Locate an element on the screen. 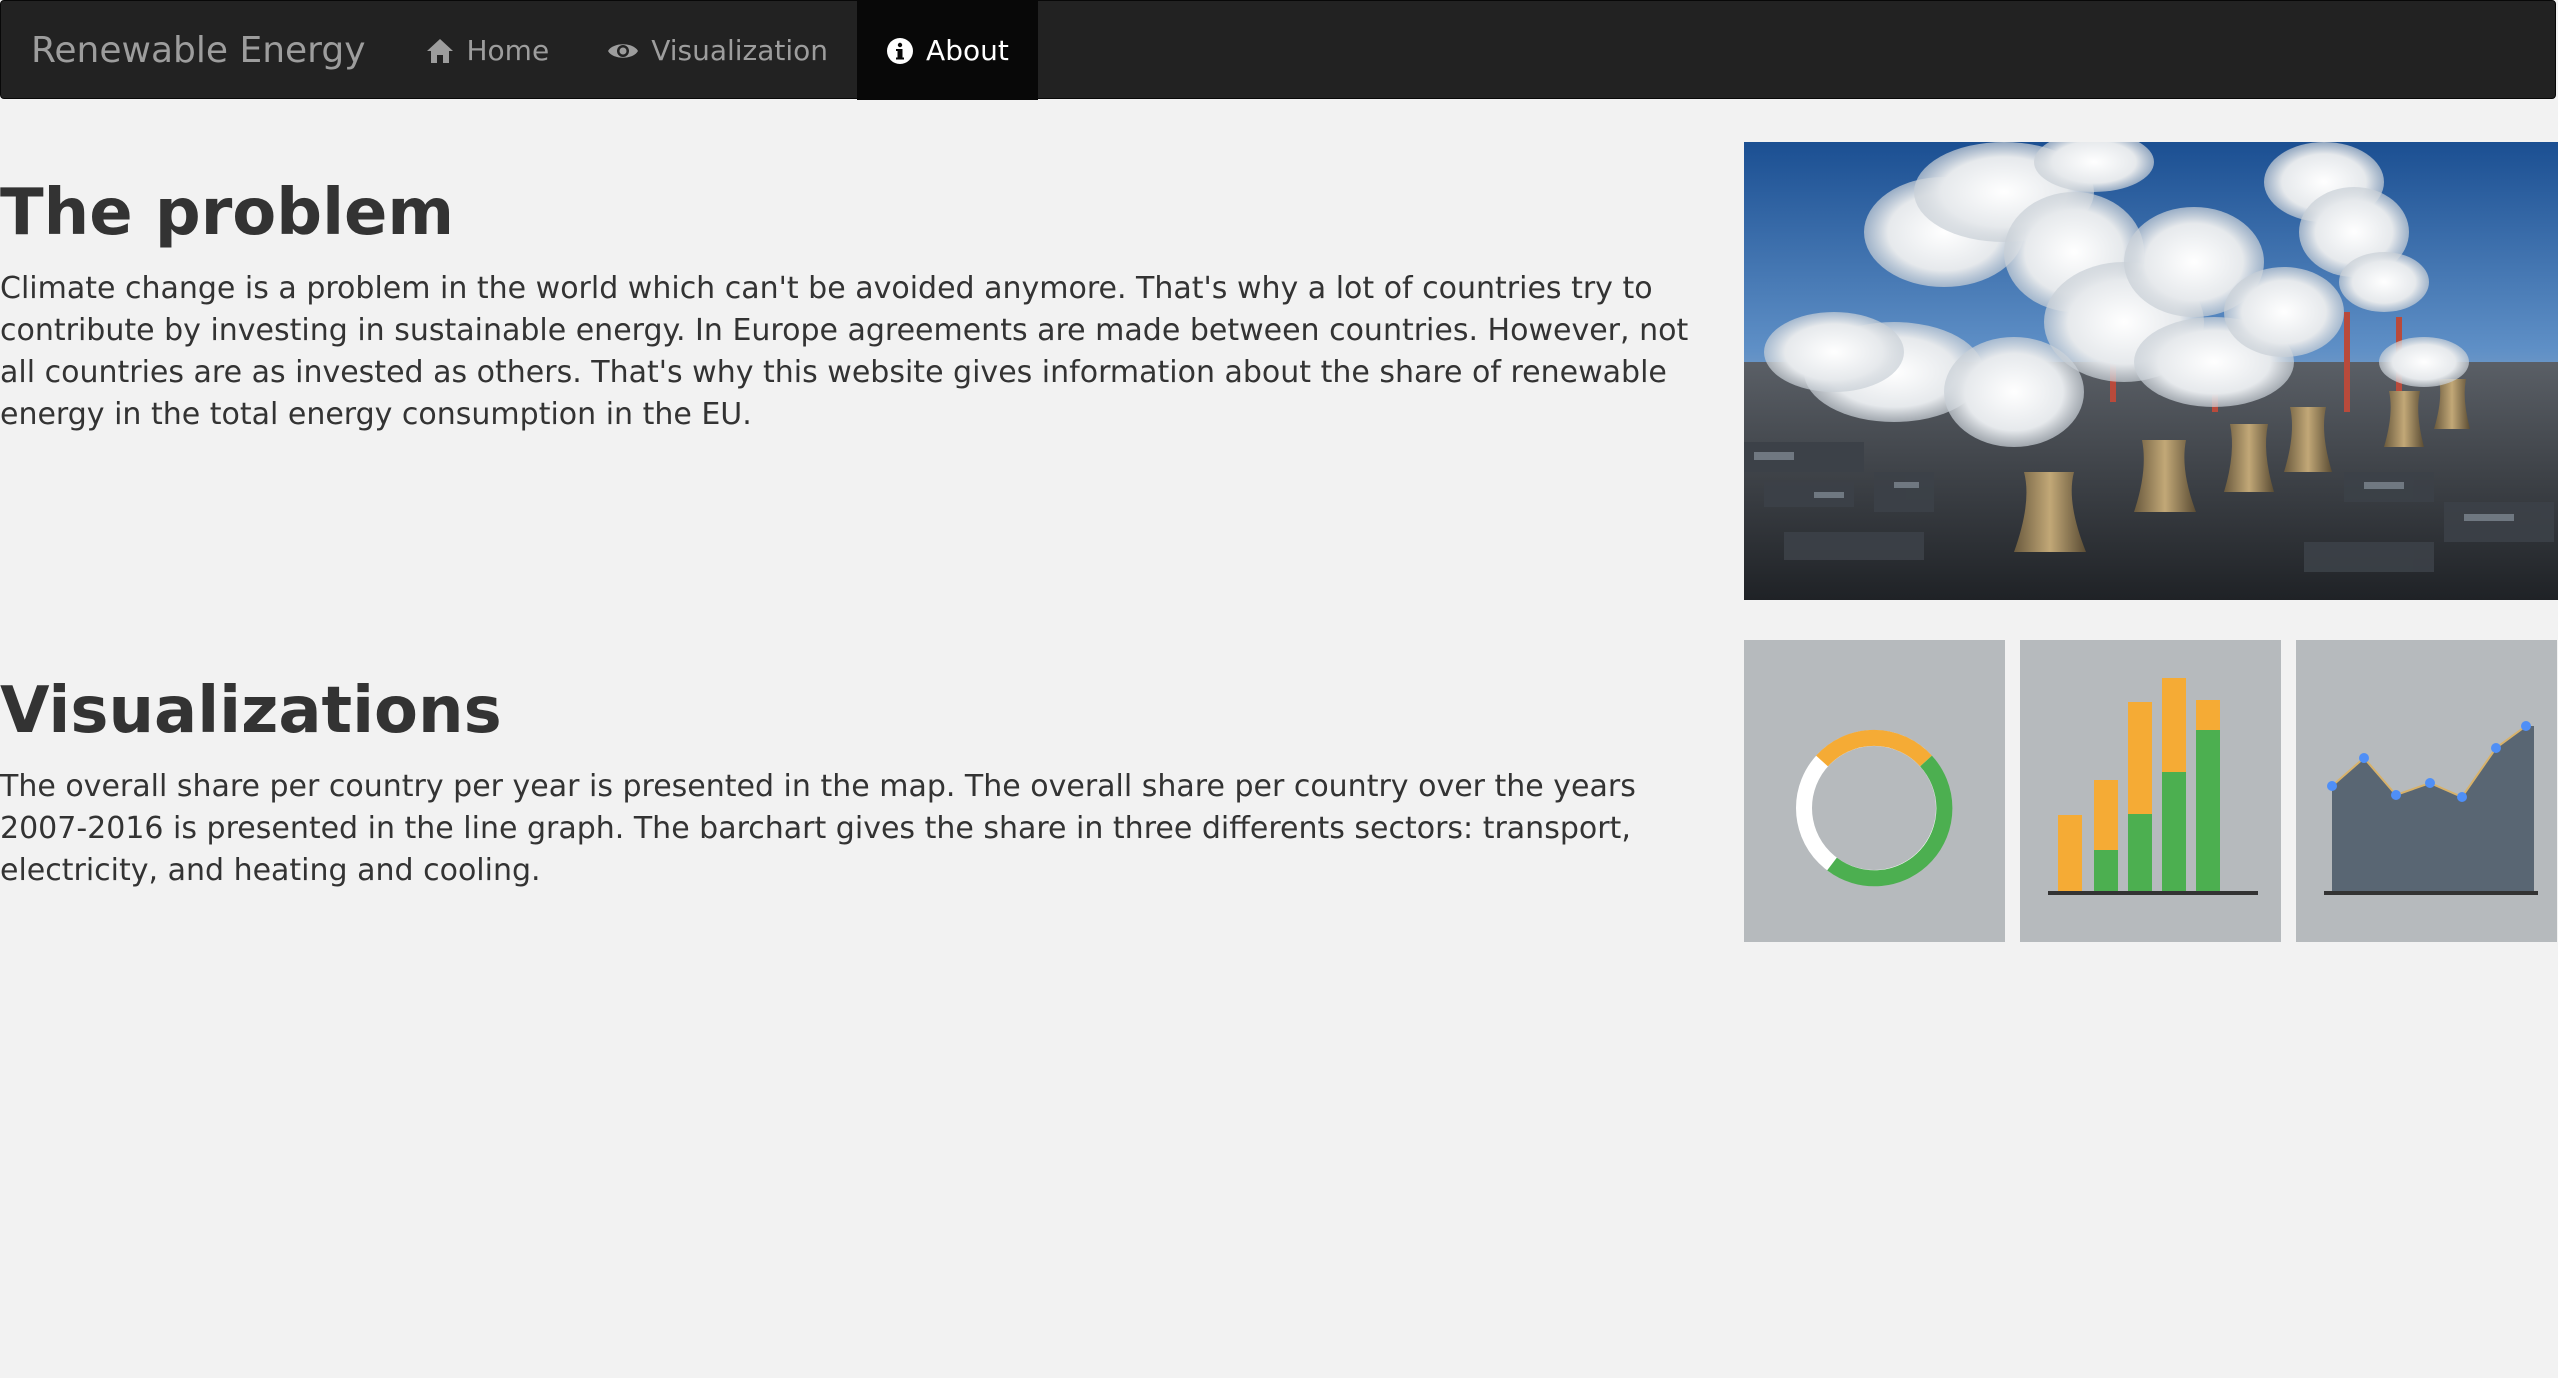 Image resolution: width=2558 pixels, height=1378 pixels. home-icon is located at coordinates (440, 51).